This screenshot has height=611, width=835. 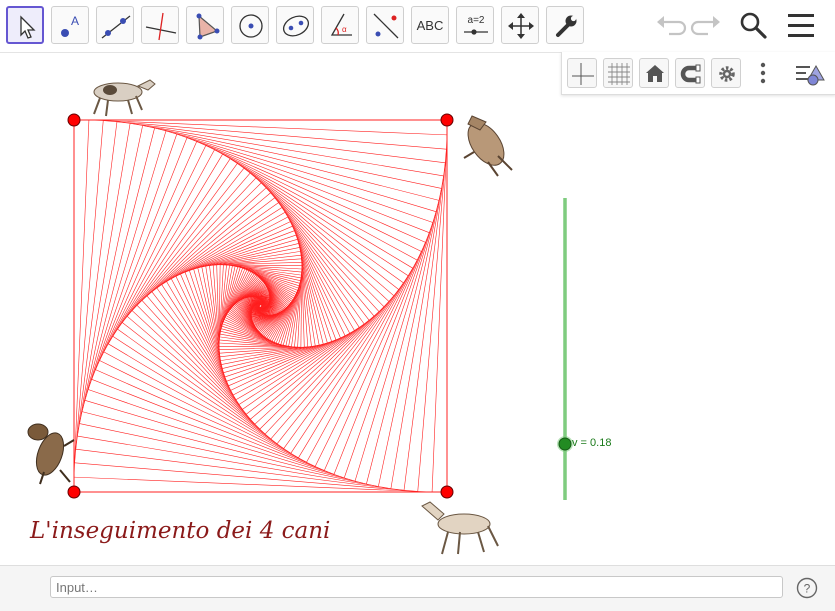 I want to click on circle-icon, so click(x=251, y=26).